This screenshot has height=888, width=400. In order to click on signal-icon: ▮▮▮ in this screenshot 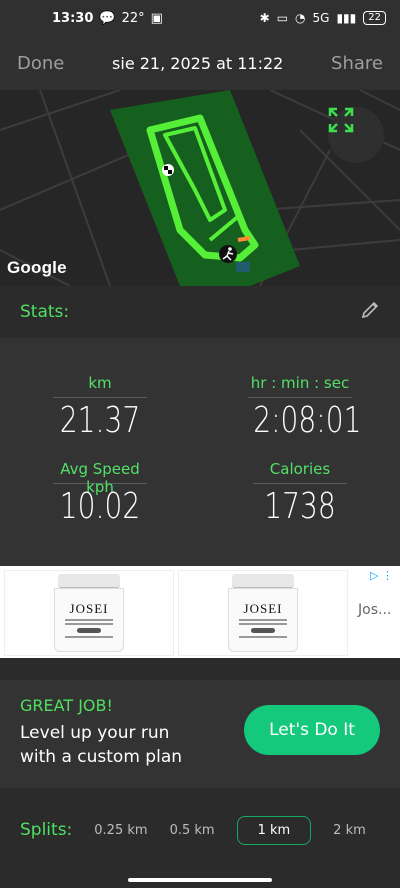, I will do `click(346, 18)`.